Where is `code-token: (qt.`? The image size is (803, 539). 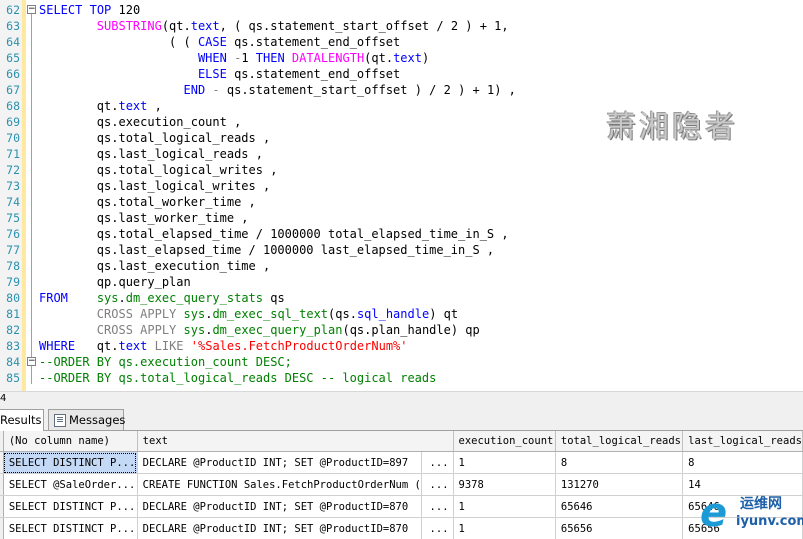 code-token: (qt. is located at coordinates (176, 26).